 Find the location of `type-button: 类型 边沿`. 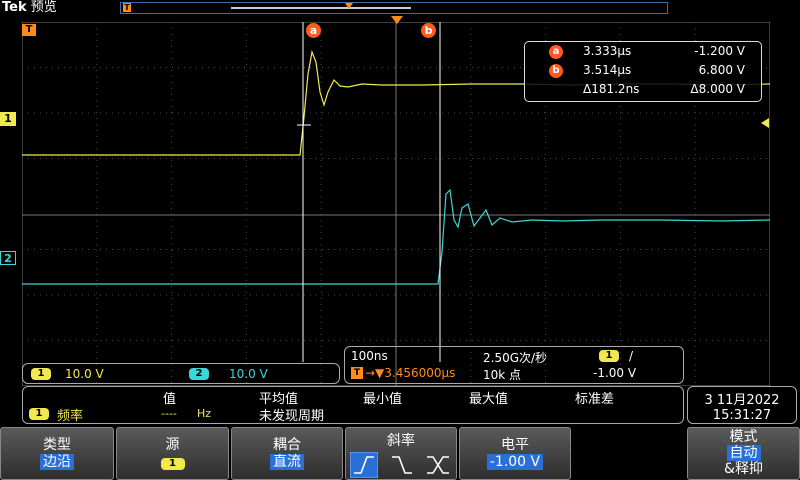

type-button: 类型 边沿 is located at coordinates (57, 453).